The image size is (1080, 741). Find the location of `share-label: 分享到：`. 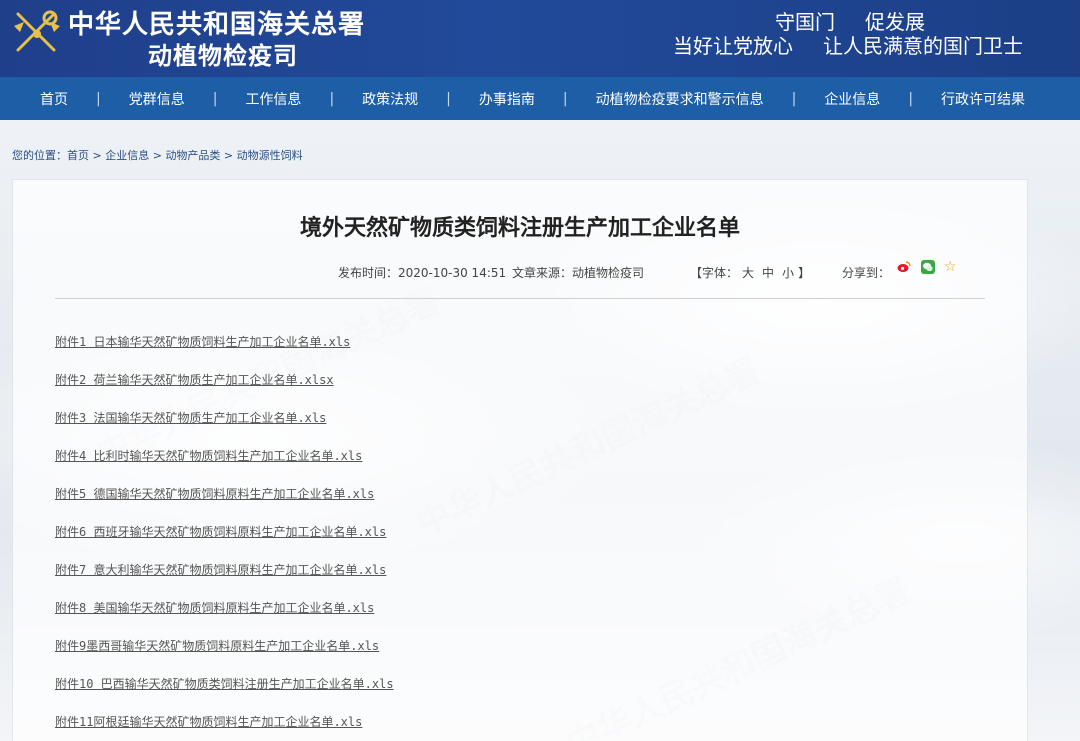

share-label: 分享到： is located at coordinates (866, 273).